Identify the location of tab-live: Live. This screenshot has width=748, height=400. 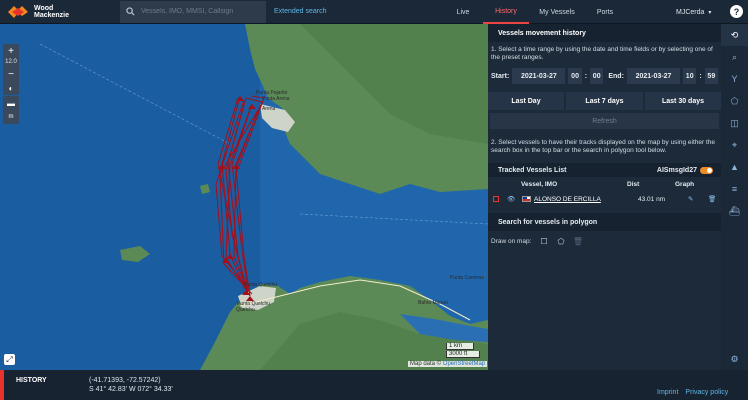
(463, 12).